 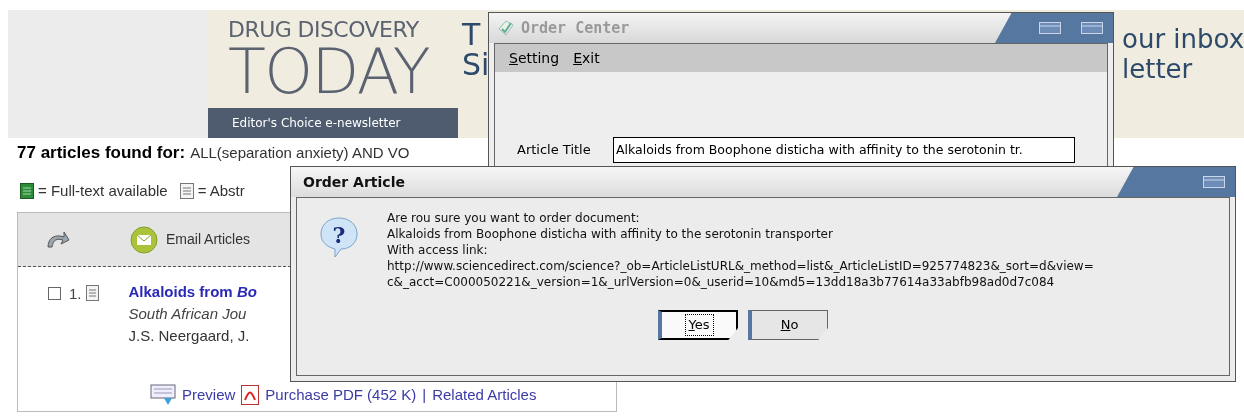 I want to click on menu-item: Setting, so click(x=534, y=58).